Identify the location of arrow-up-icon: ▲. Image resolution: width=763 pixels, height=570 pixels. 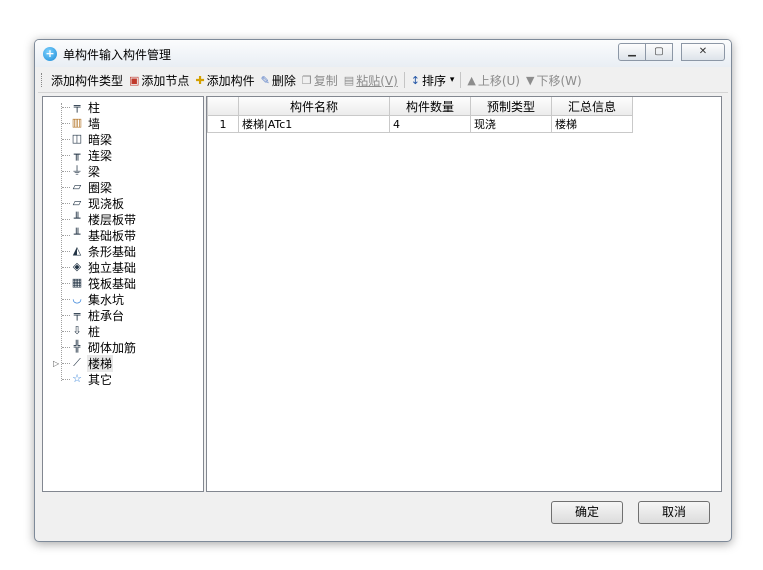
(471, 80).